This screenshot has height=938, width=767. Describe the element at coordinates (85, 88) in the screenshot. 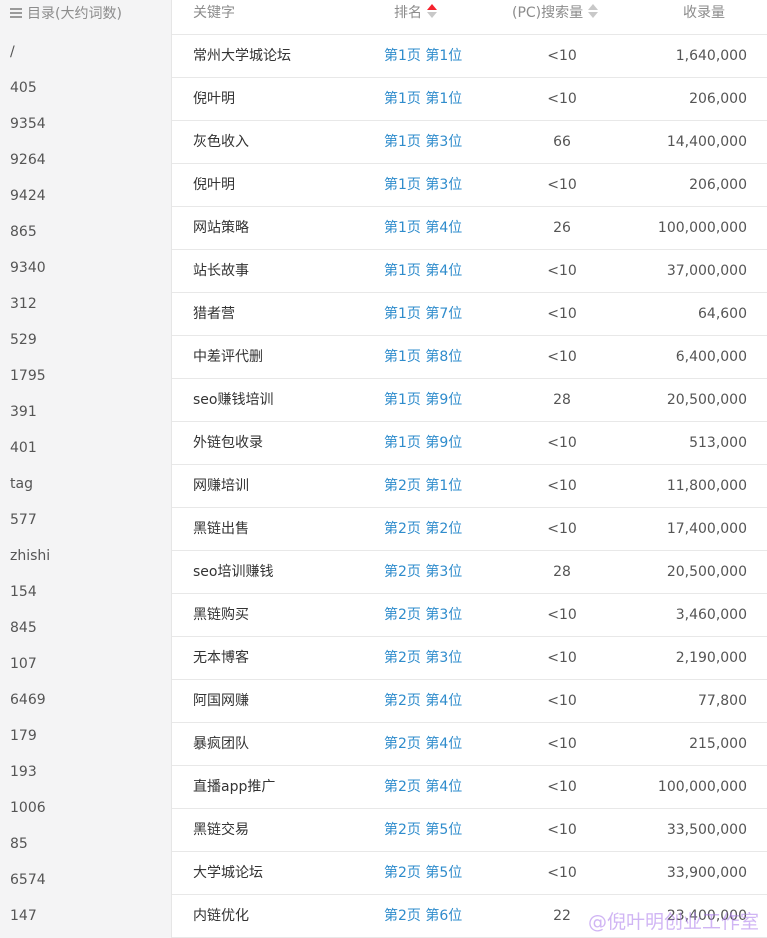

I see `sidebar-item: 405` at that location.